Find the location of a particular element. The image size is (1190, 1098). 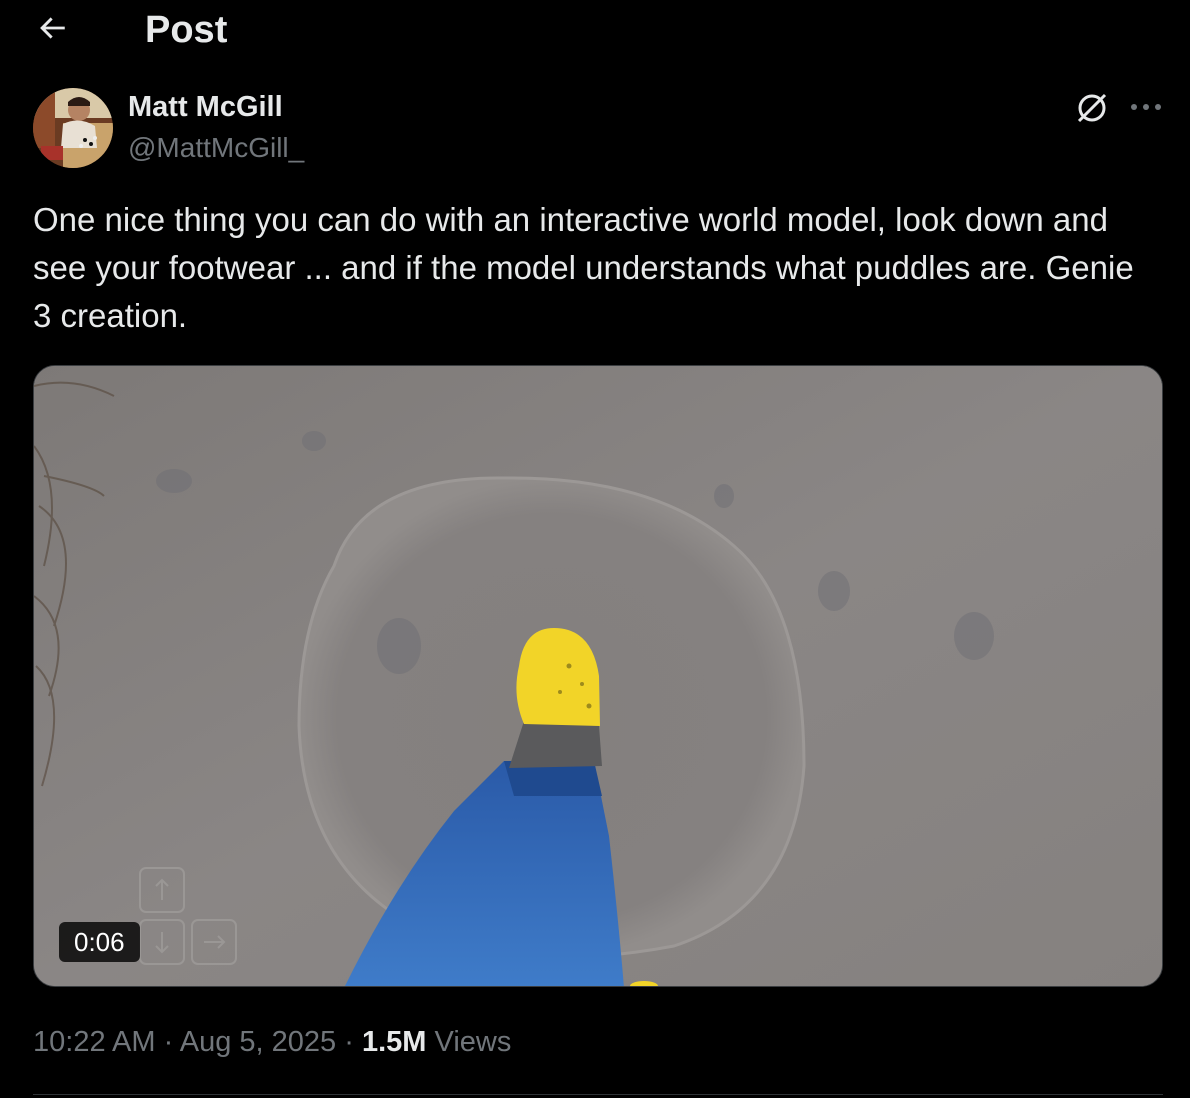

more-icon is located at coordinates (1146, 108).